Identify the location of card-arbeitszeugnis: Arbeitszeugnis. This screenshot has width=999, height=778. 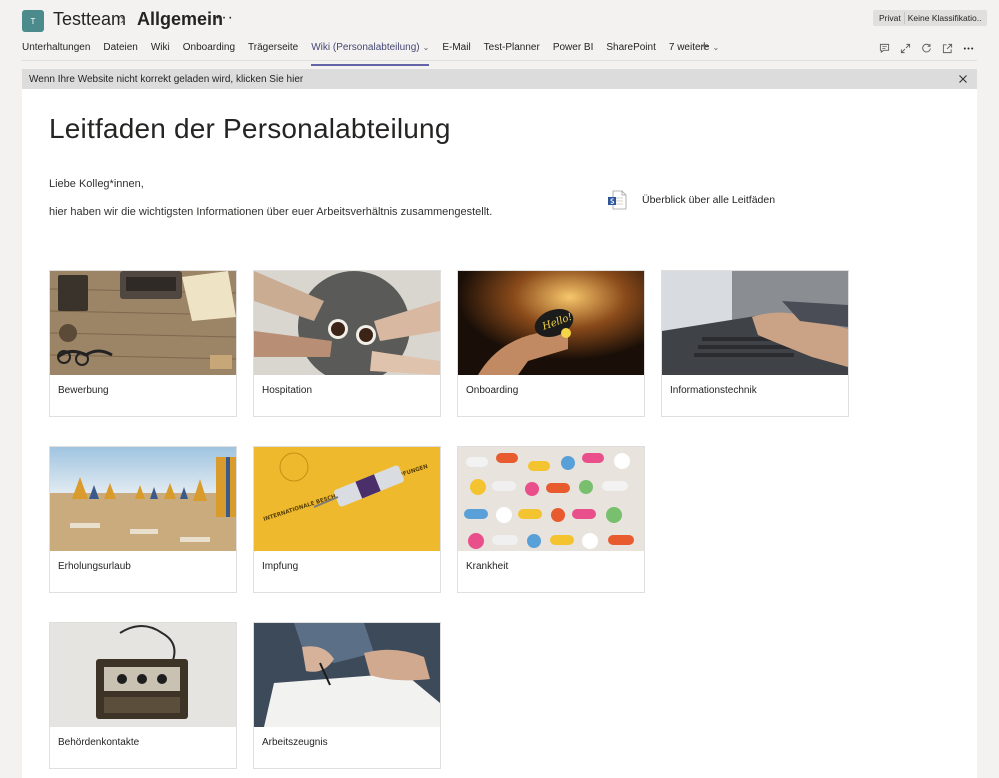
(347, 695).